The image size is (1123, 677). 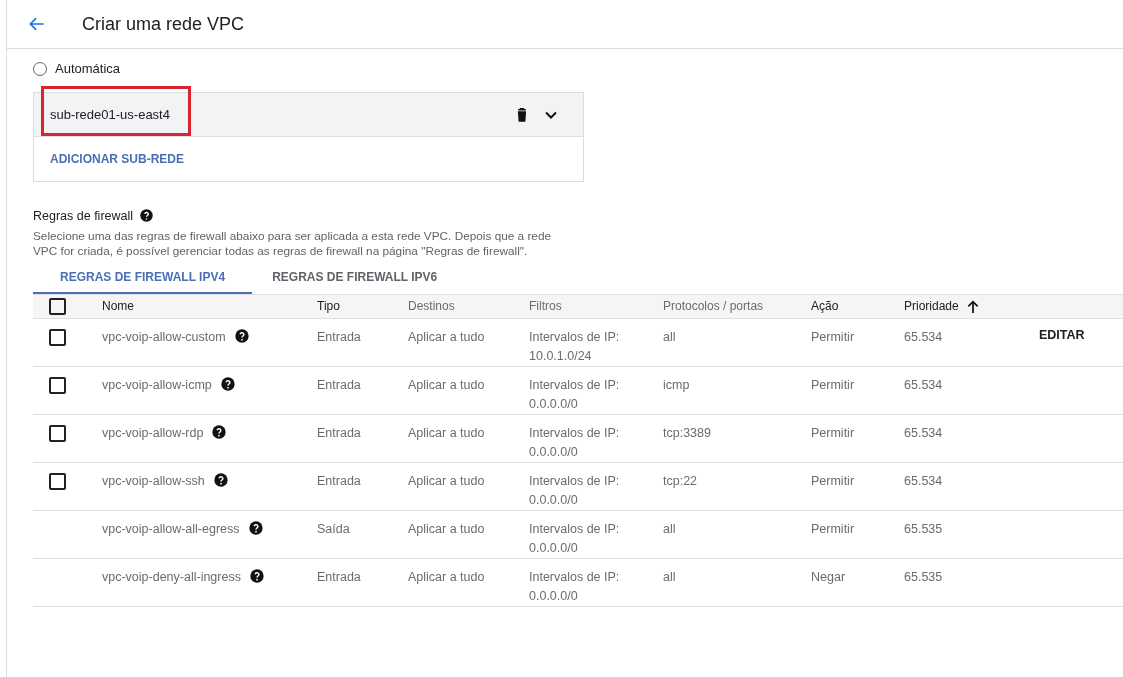 I want to click on column-header: Tipo, so click(x=328, y=306).